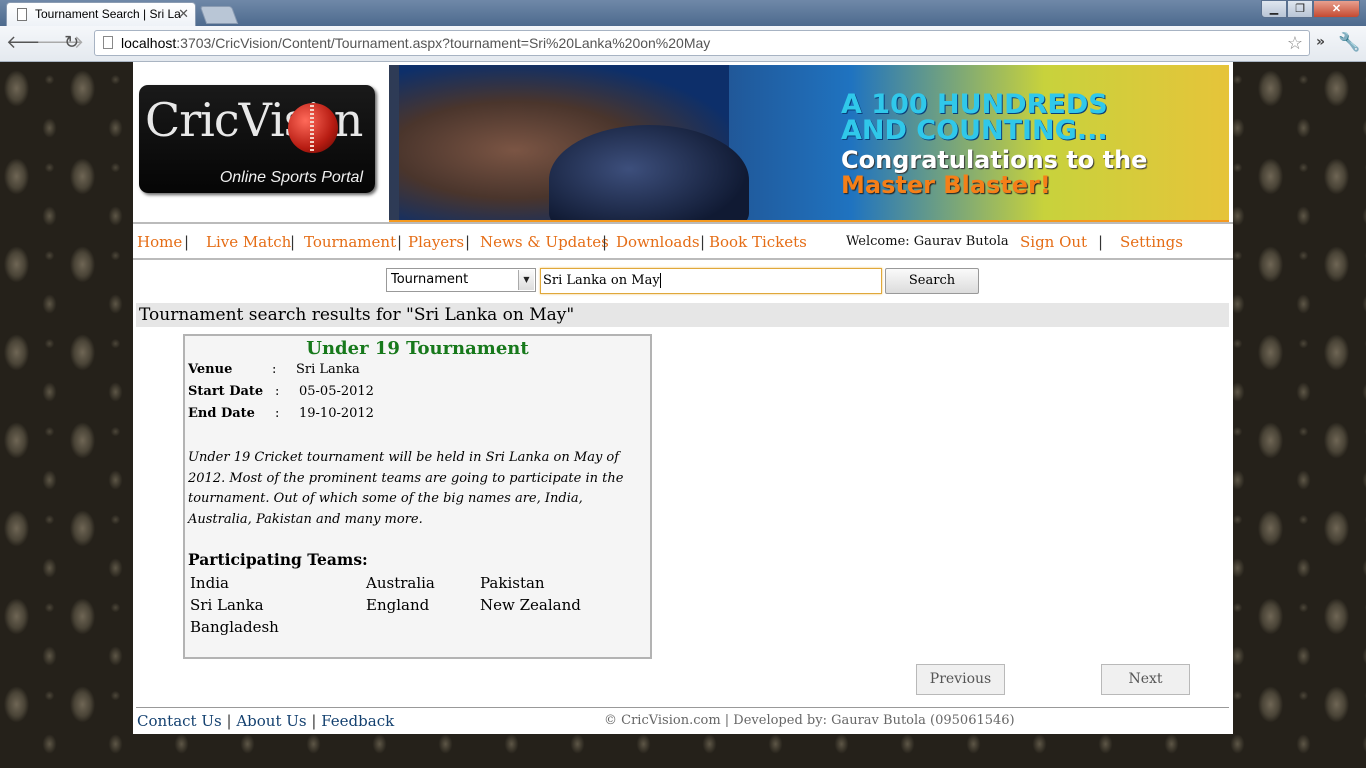 This screenshot has height=768, width=1366. I want to click on end-date-value: 19-10-2012, so click(336, 413).